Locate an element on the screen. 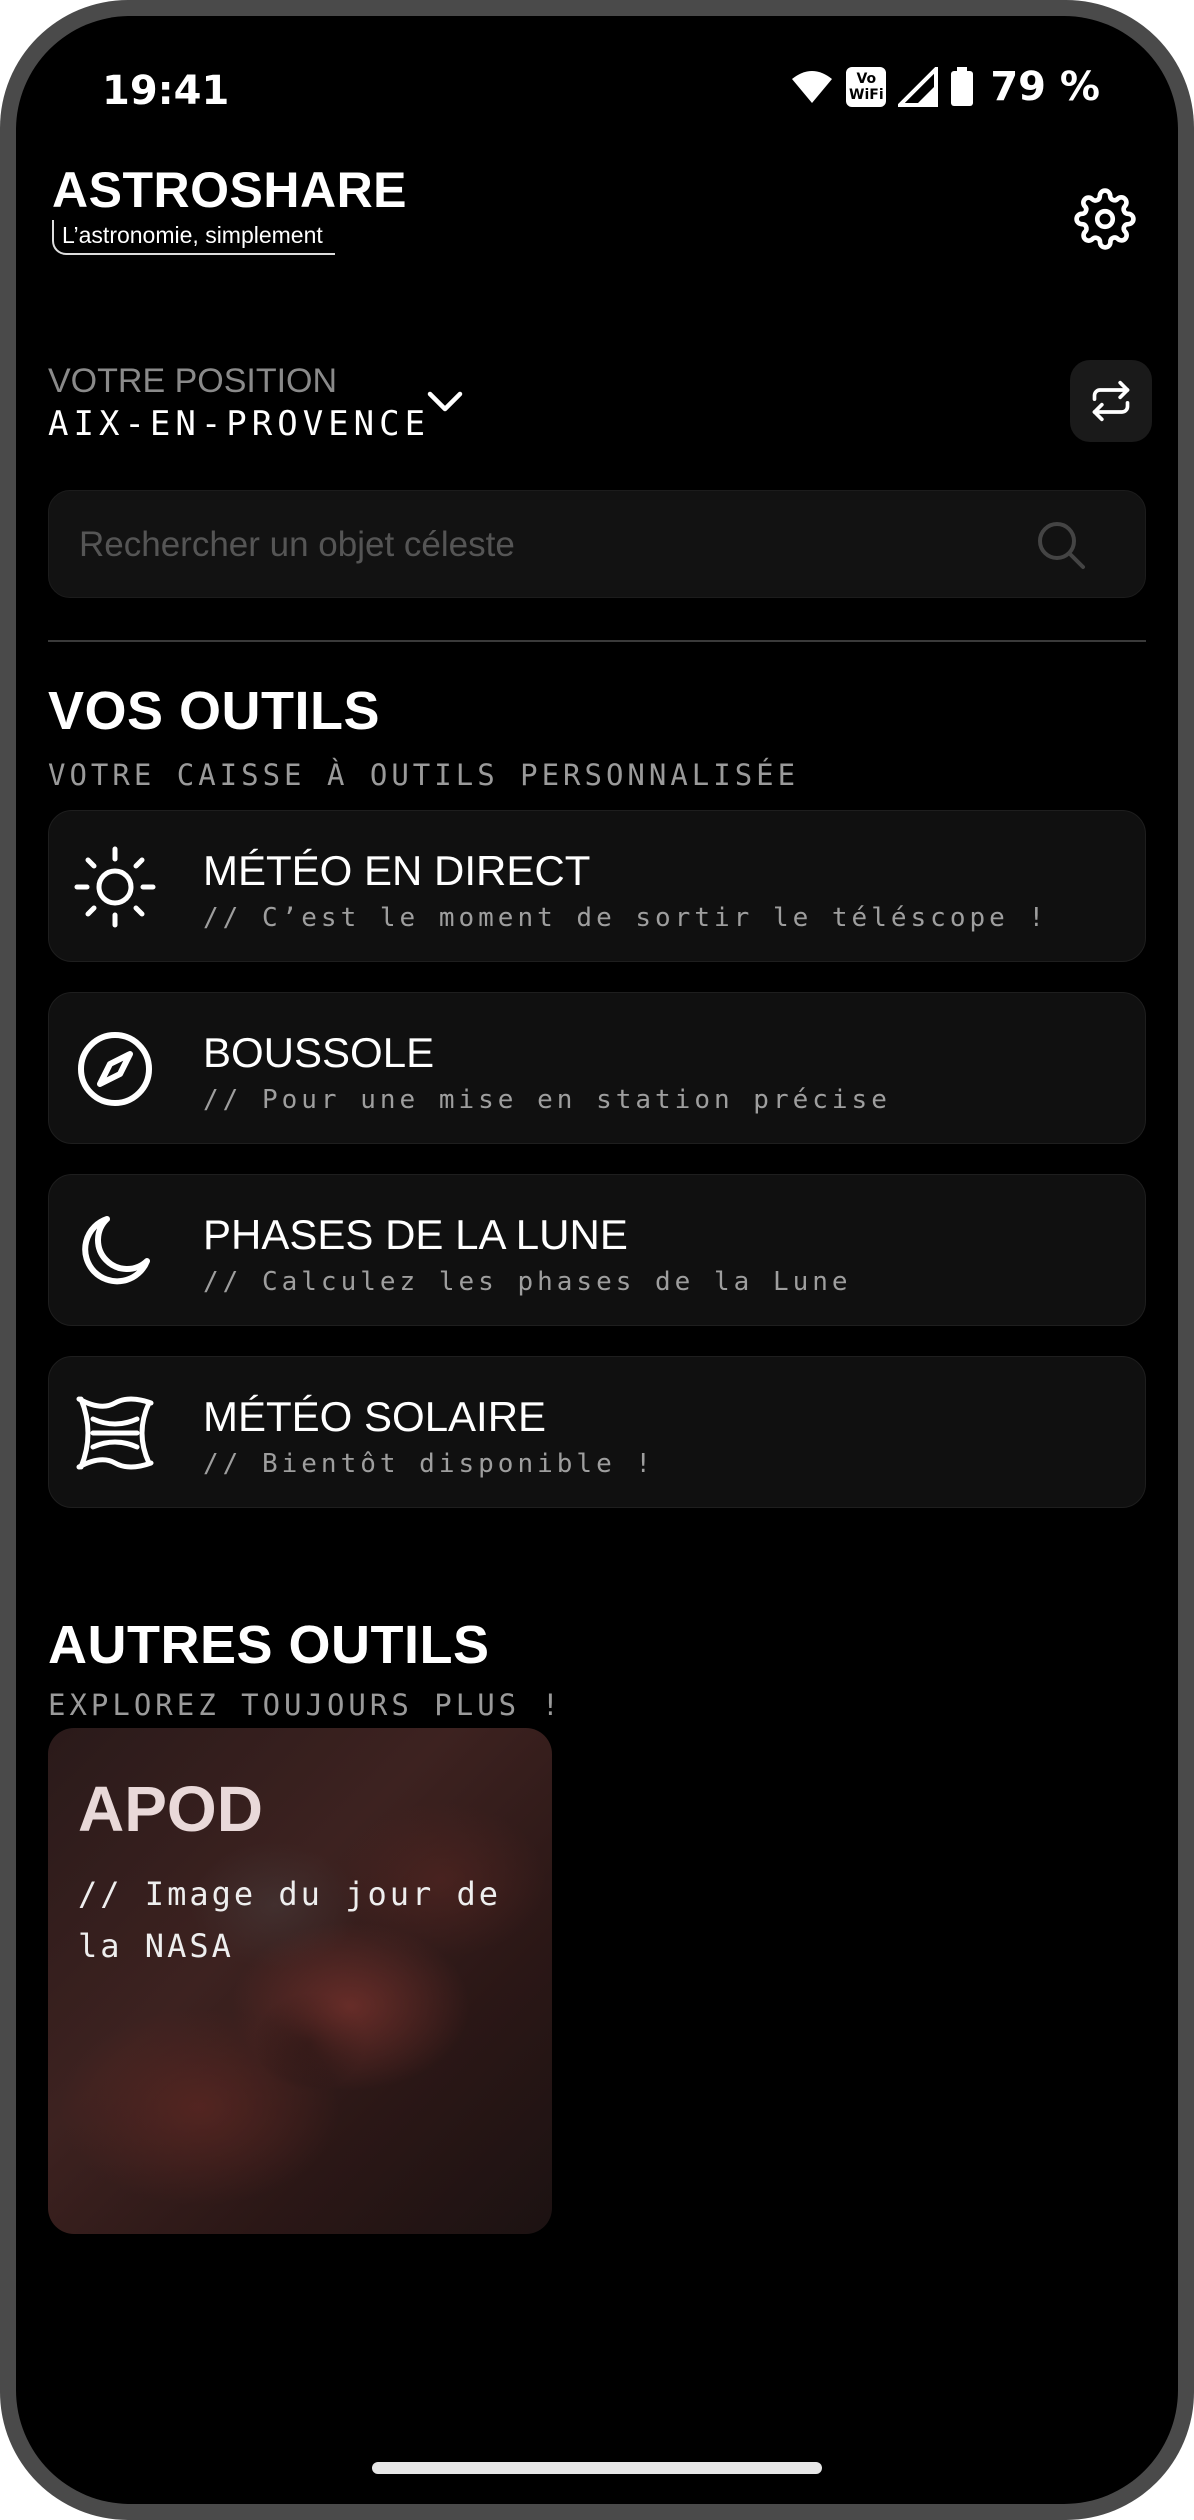 The width and height of the screenshot is (1194, 2520). home-indicator is located at coordinates (597, 2468).